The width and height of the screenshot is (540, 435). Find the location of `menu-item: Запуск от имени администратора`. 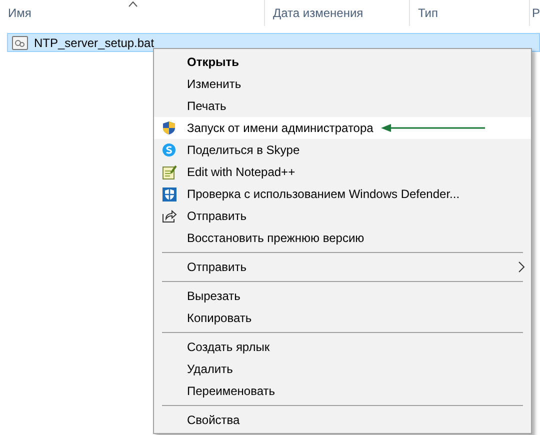

menu-item: Запуск от имени администратора is located at coordinates (342, 128).